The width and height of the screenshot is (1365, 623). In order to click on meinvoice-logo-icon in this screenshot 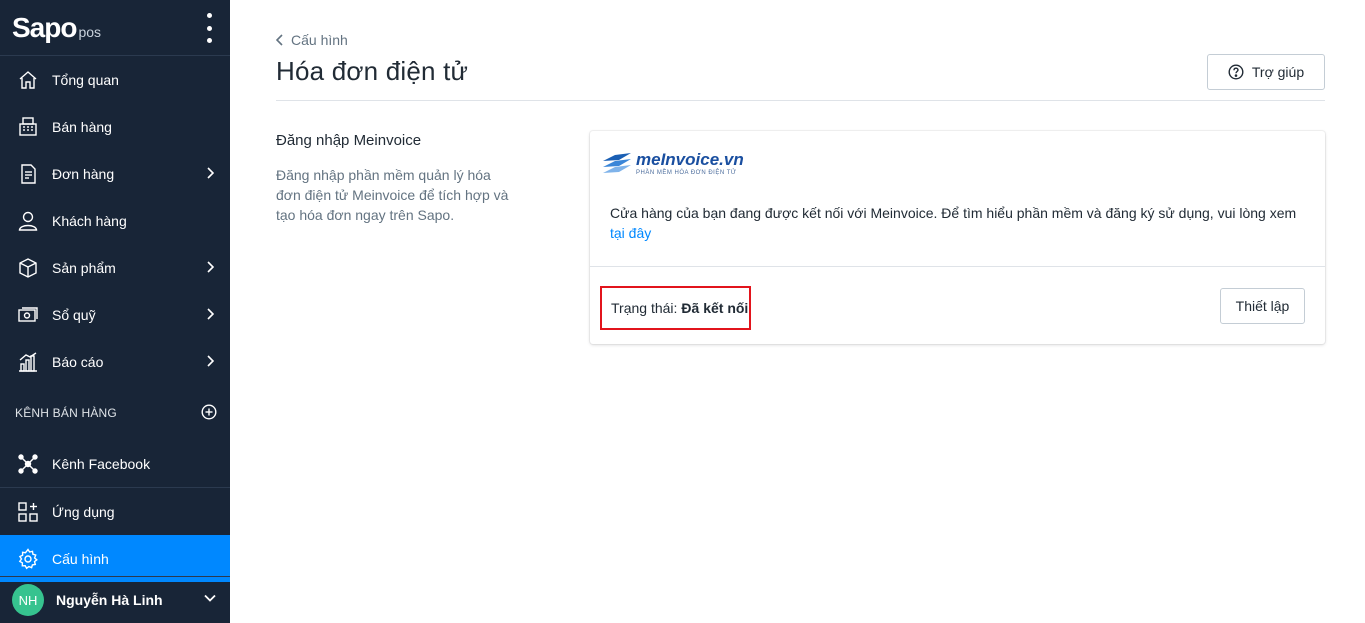, I will do `click(617, 163)`.